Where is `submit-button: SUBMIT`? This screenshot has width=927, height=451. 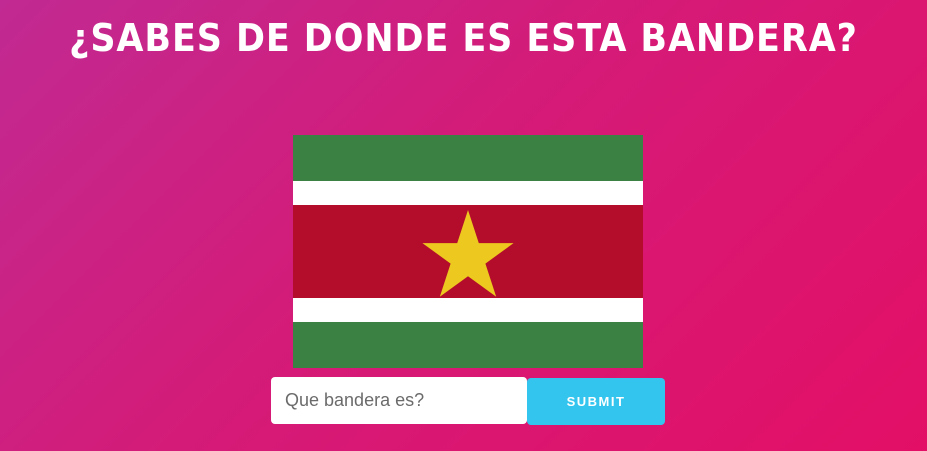
submit-button: SUBMIT is located at coordinates (596, 401).